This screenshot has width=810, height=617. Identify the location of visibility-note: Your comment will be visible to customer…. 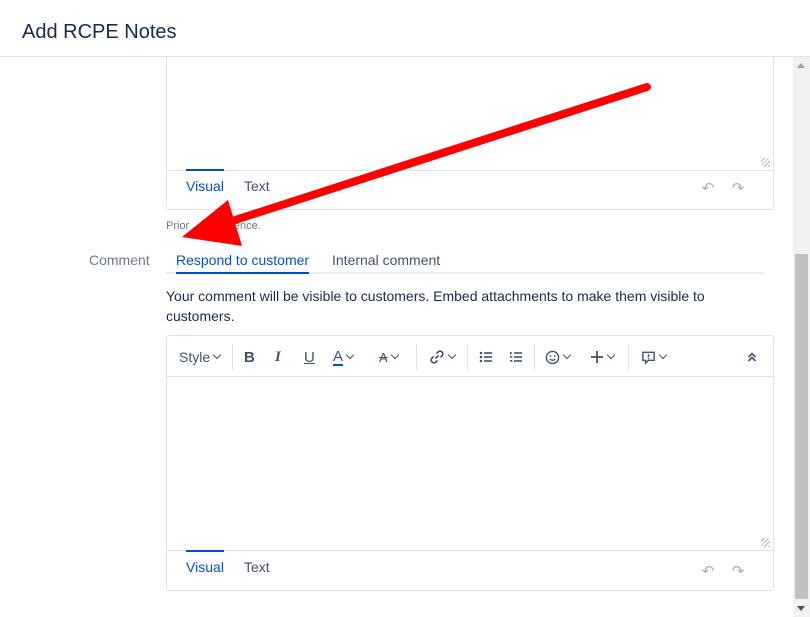
(435, 306).